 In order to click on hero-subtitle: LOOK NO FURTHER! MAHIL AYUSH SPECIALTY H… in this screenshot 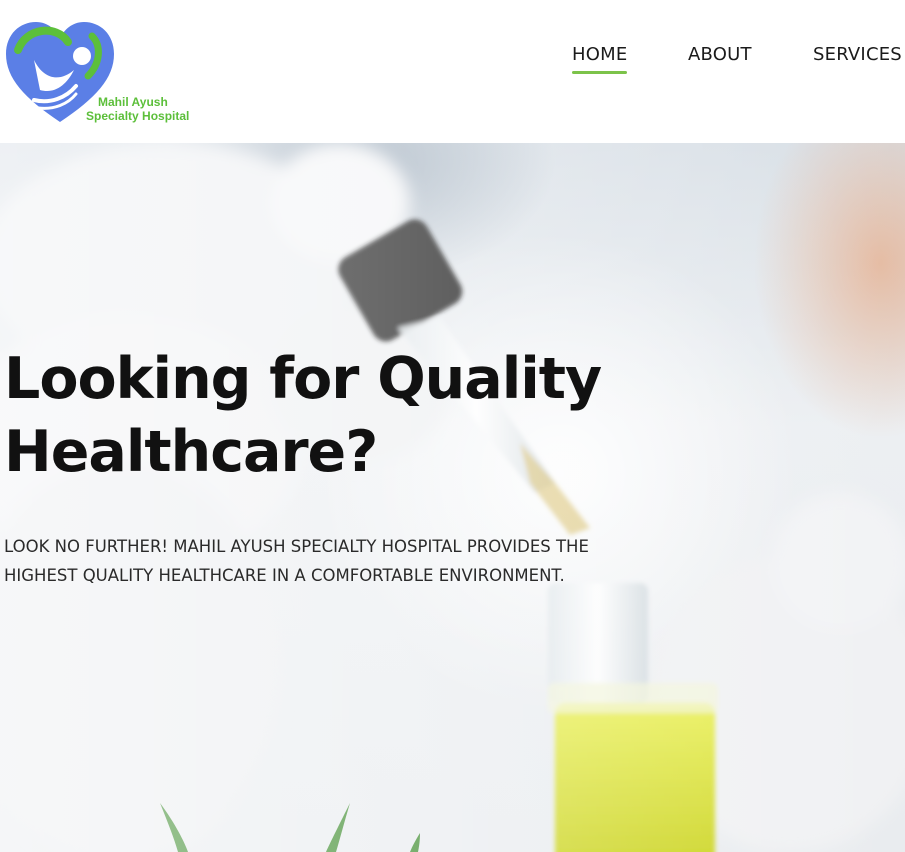, I will do `click(296, 561)`.